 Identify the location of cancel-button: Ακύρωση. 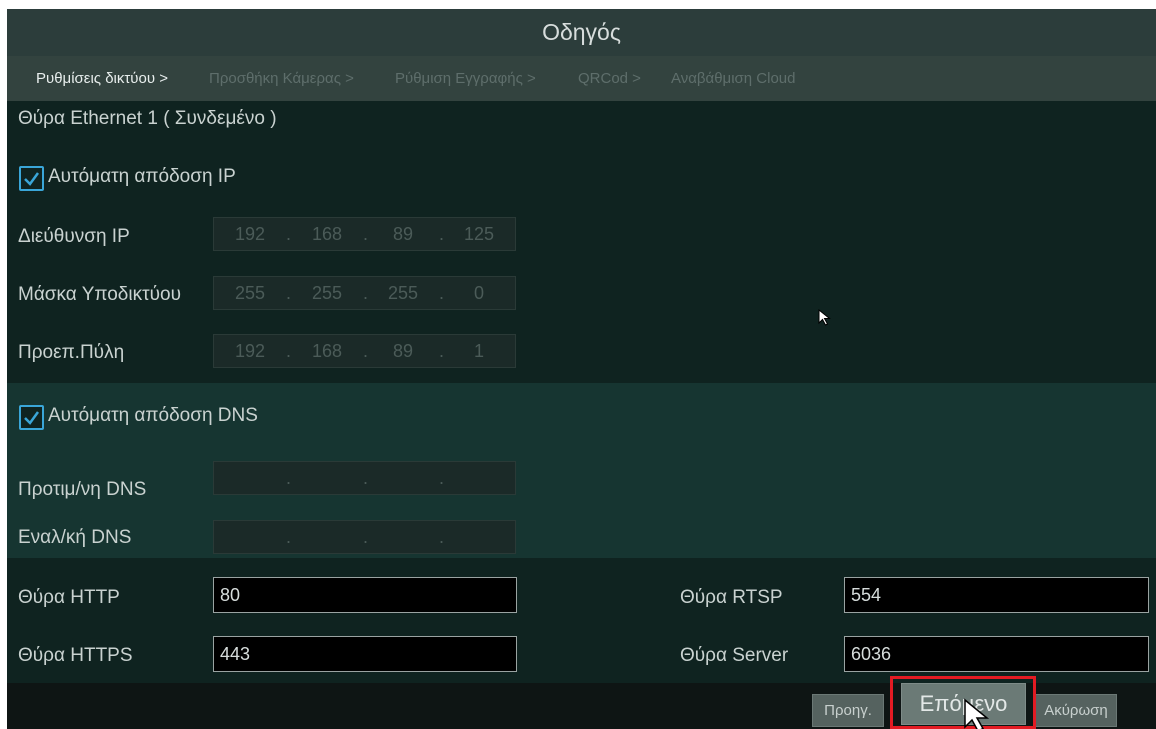
(1076, 710).